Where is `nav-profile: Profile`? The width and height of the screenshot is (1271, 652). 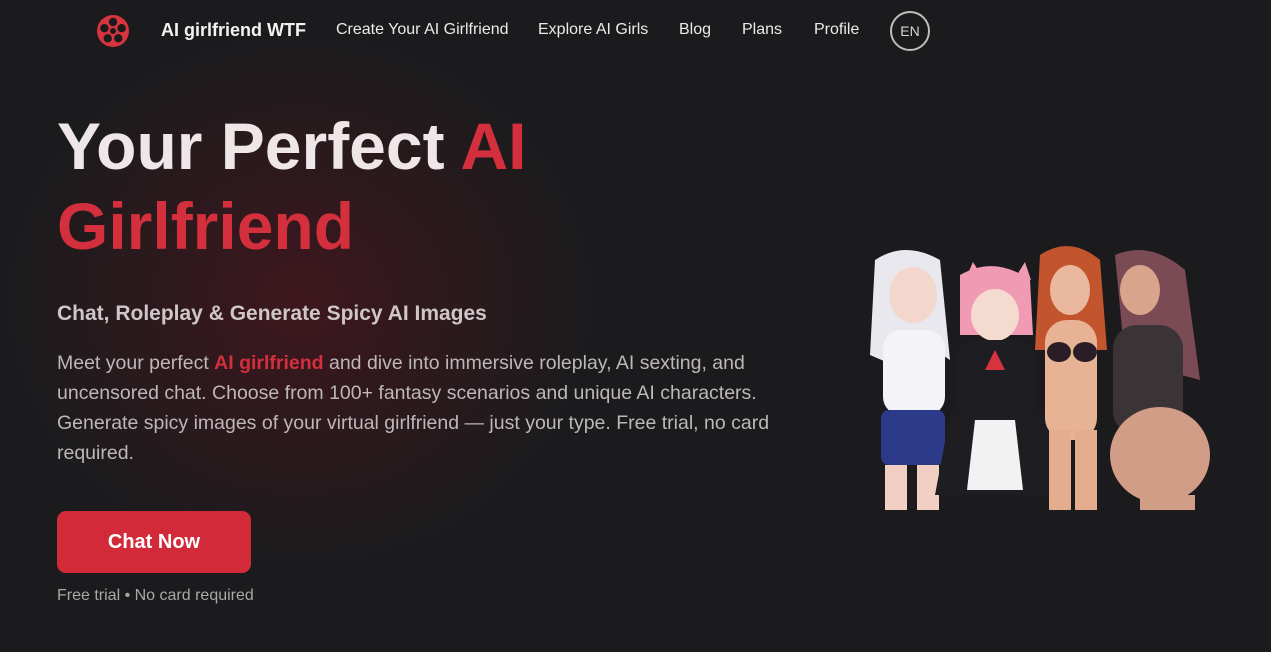
nav-profile: Profile is located at coordinates (836, 30).